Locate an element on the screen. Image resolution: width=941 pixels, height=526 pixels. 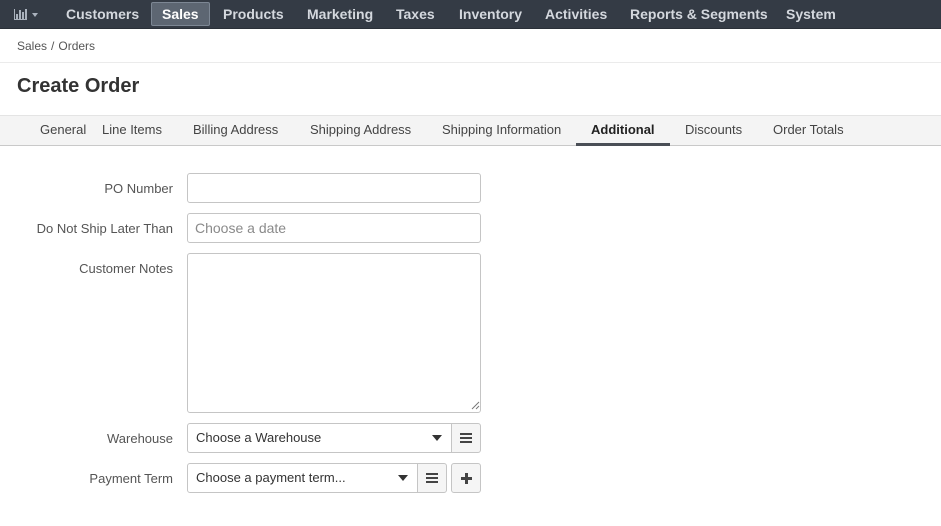
customer-notes-label: Customer Notes is located at coordinates (126, 268).